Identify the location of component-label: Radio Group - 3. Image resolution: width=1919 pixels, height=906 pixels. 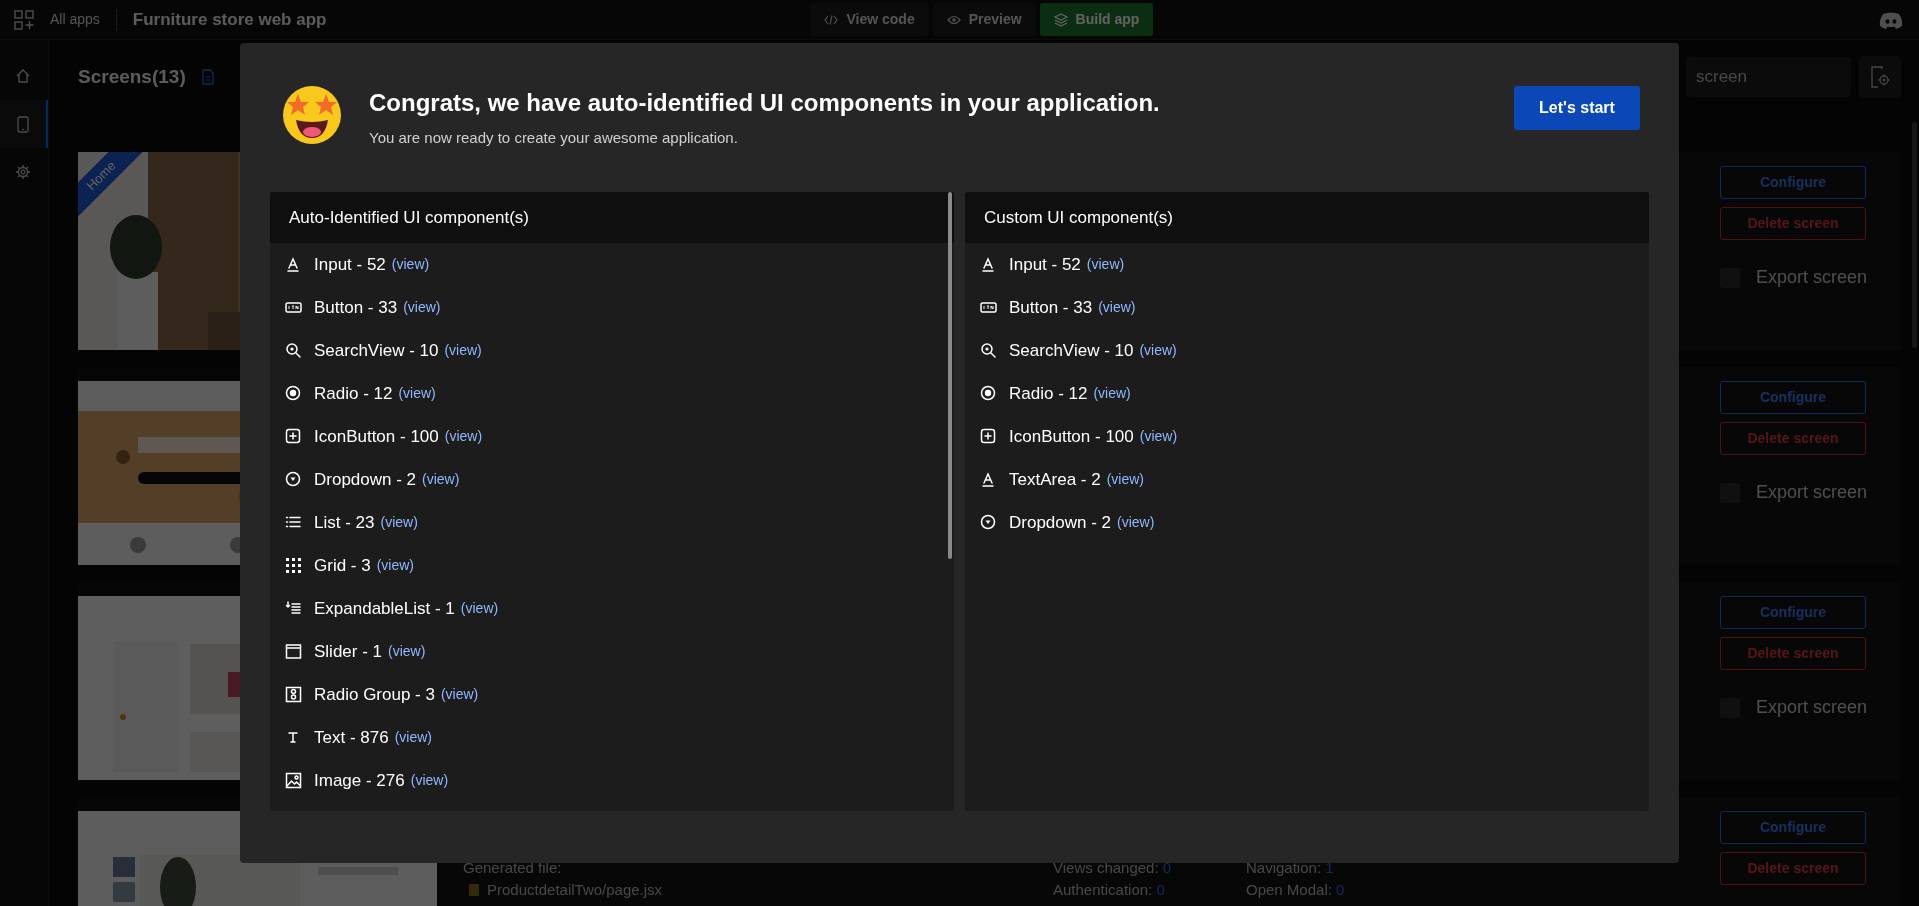
(374, 694).